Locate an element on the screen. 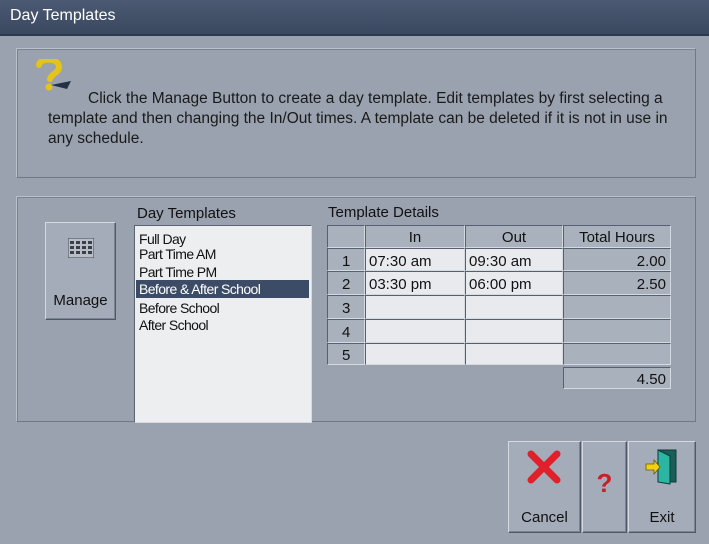 This screenshot has height=544, width=709. out-time-field: 06:00 pm is located at coordinates (514, 283).